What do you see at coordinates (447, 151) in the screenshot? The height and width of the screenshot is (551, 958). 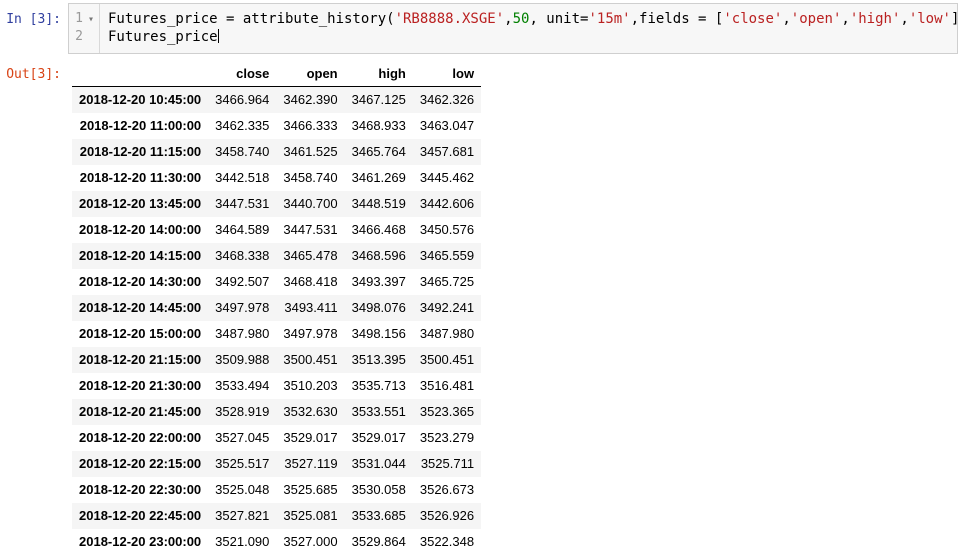 I see `value-cell: 3457.681` at bounding box center [447, 151].